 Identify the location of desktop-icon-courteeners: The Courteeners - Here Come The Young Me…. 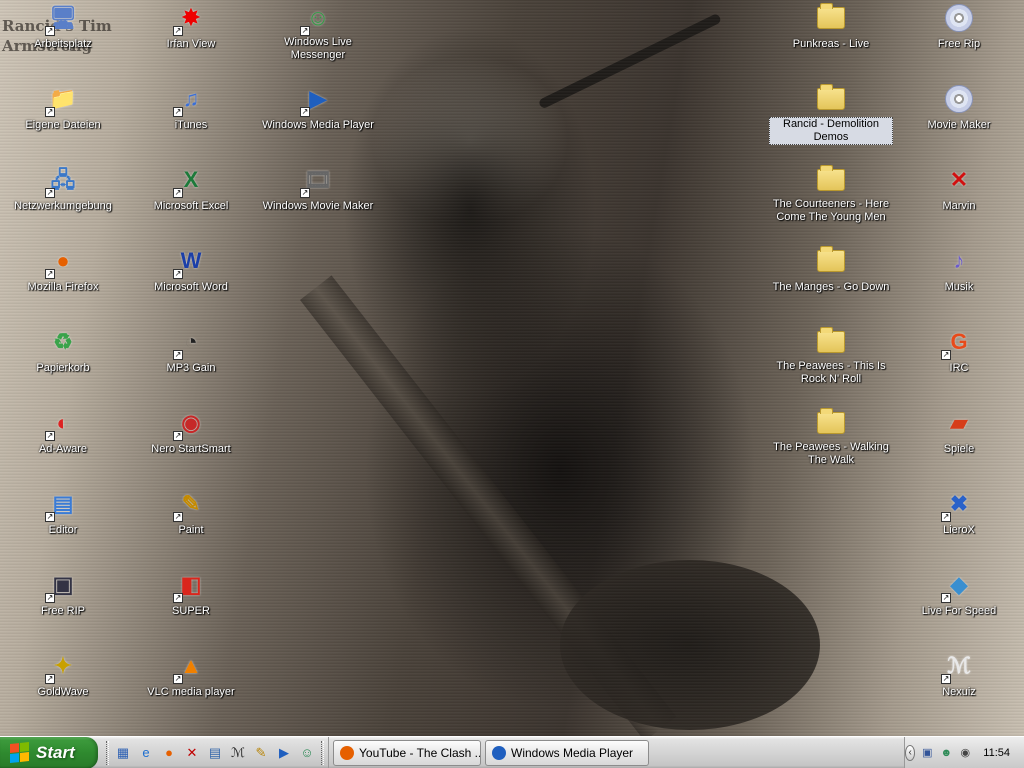
(831, 194).